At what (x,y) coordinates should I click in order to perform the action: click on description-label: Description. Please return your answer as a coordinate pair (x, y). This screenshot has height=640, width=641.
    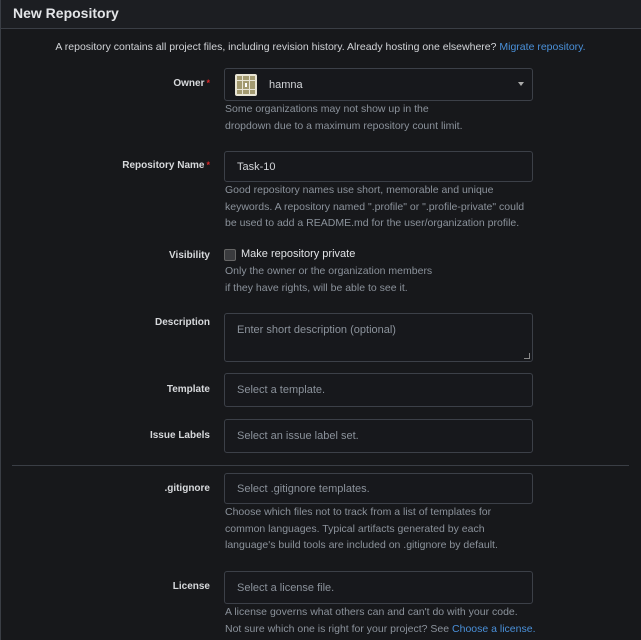
    Looking at the image, I should click on (182, 322).